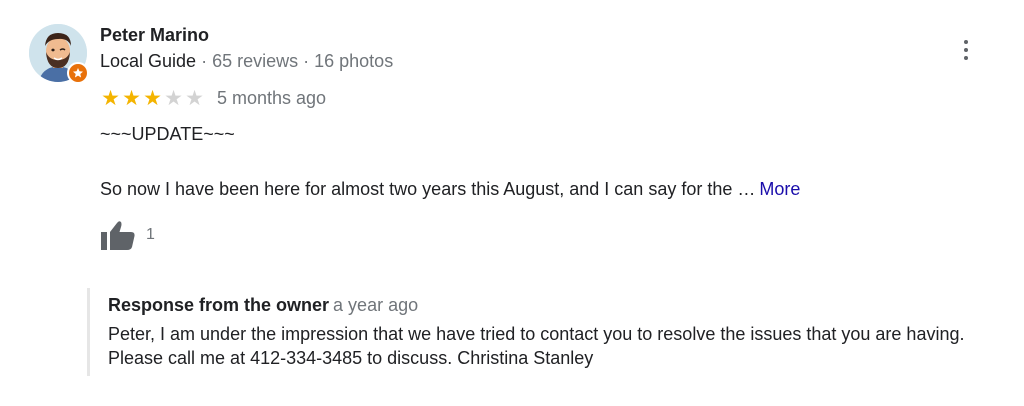 The width and height of the screenshot is (1024, 406). What do you see at coordinates (150, 234) in the screenshot?
I see `like-count: 1` at bounding box center [150, 234].